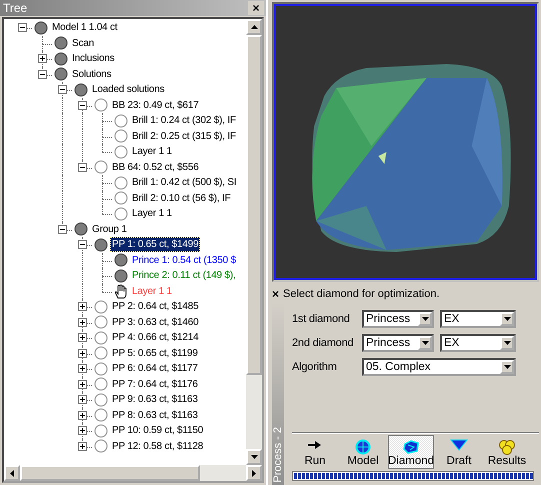  I want to click on tree-item: Prince 1: 0.54 ct (1350 $, so click(184, 260).